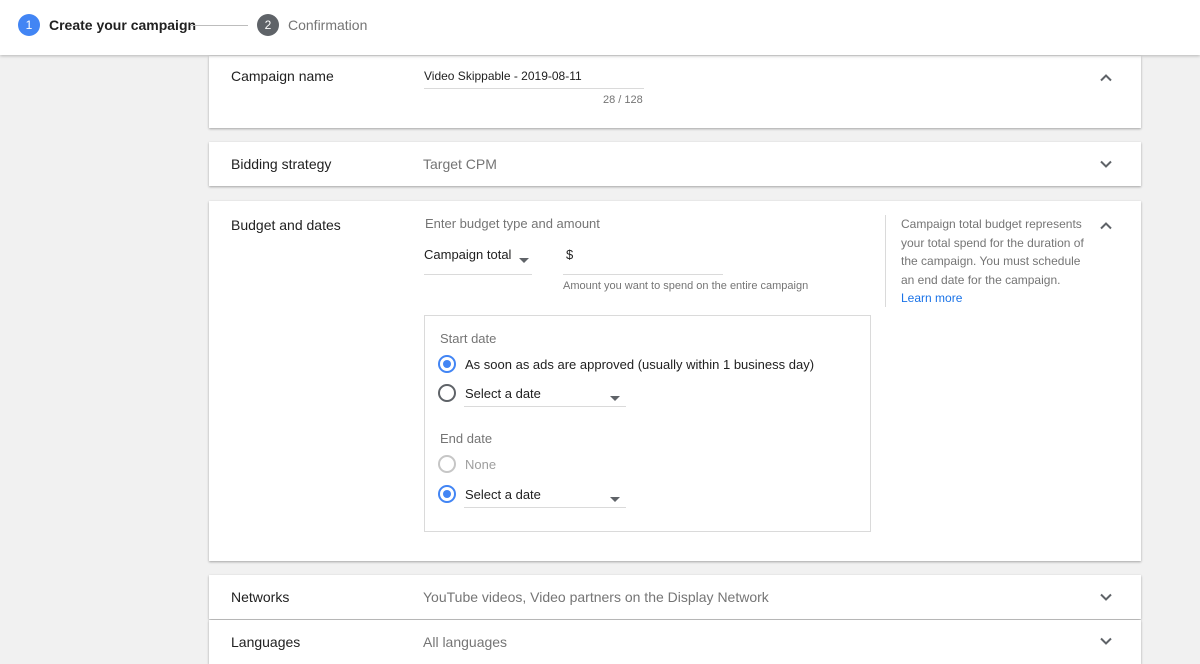 The height and width of the screenshot is (664, 1200). What do you see at coordinates (643, 261) in the screenshot?
I see `budget-amount-input: $` at bounding box center [643, 261].